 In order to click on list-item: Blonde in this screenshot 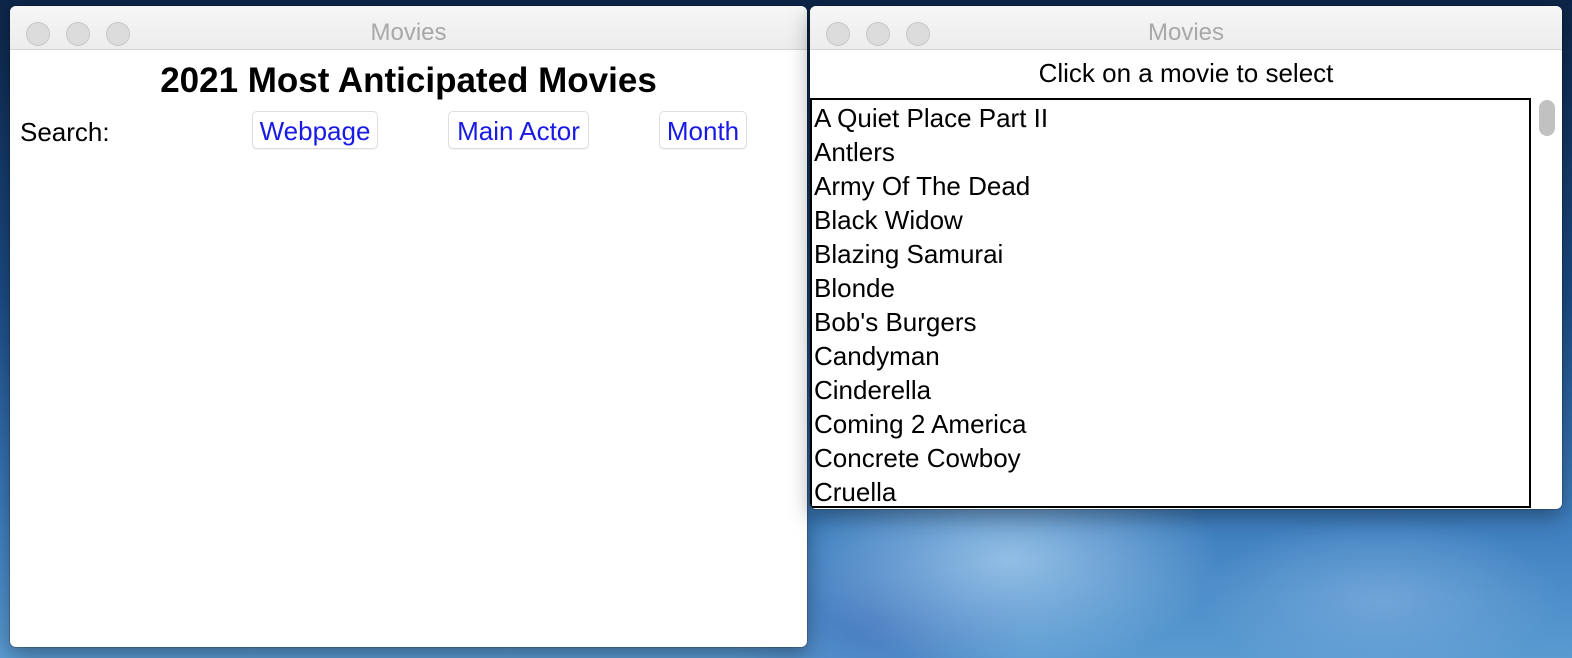, I will do `click(1170, 288)`.